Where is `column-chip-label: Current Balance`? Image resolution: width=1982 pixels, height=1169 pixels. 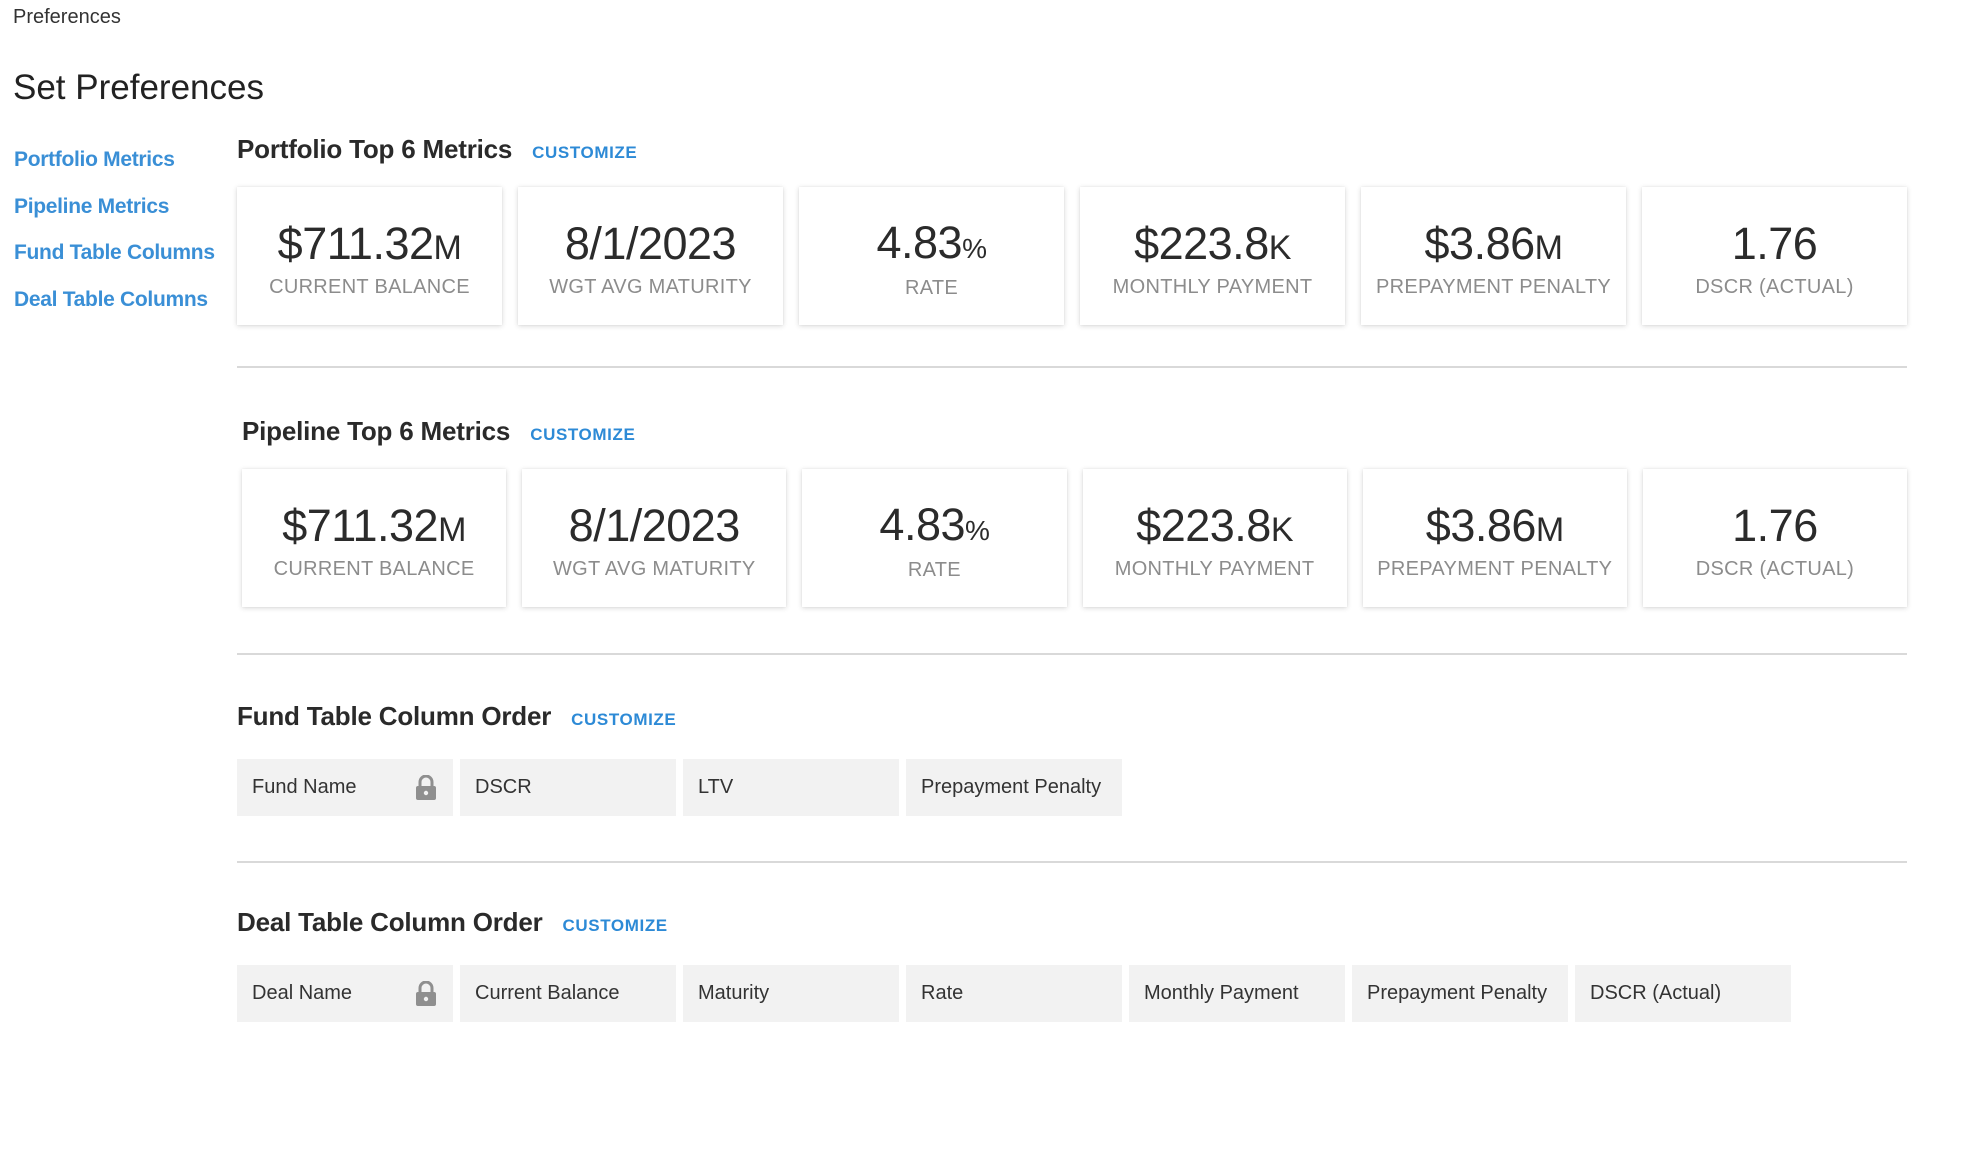
column-chip-label: Current Balance is located at coordinates (547, 993).